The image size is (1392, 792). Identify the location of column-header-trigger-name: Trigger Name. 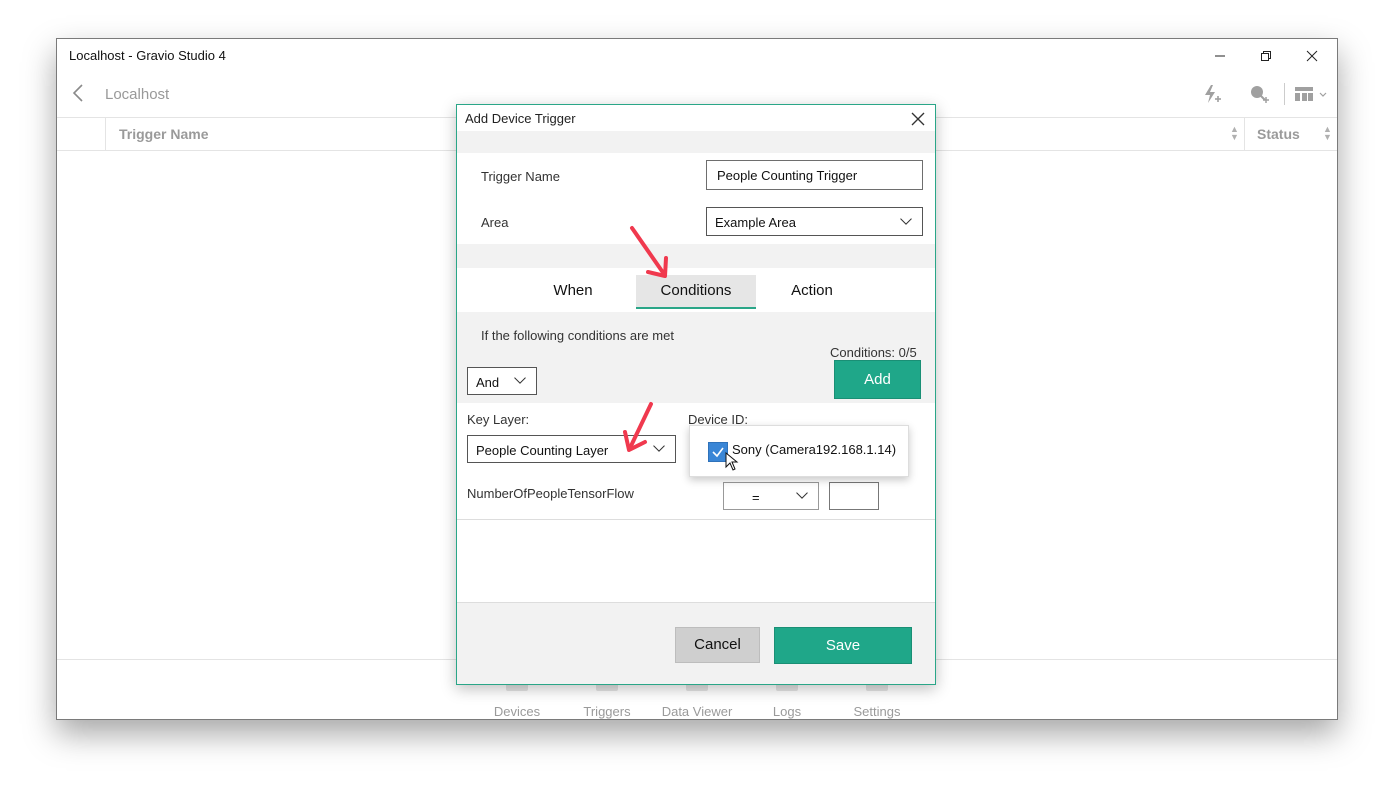
(163, 134).